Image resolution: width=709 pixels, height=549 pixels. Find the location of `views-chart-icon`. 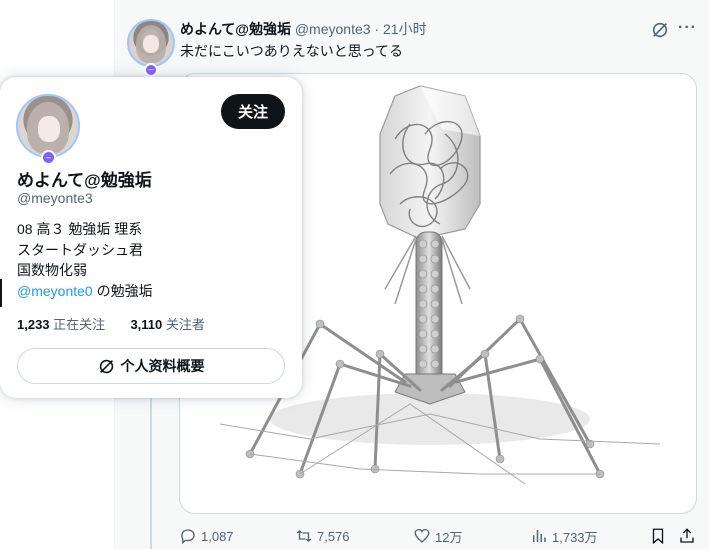

views-chart-icon is located at coordinates (539, 536).